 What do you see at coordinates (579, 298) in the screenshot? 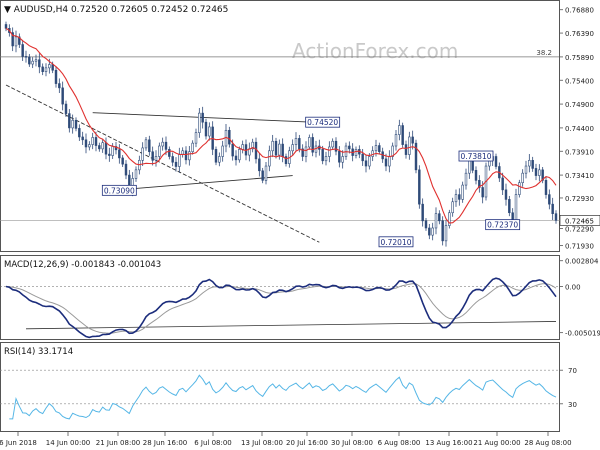
I see `macd-axis: 0.002804 0.00 -0.005019` at bounding box center [579, 298].